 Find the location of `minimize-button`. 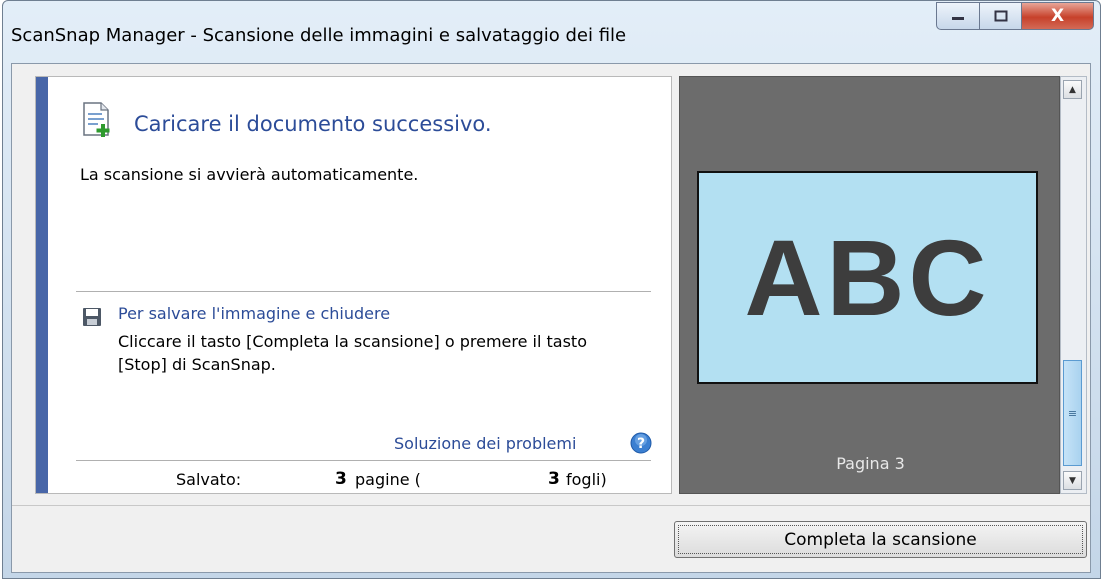

minimize-button is located at coordinates (958, 16).